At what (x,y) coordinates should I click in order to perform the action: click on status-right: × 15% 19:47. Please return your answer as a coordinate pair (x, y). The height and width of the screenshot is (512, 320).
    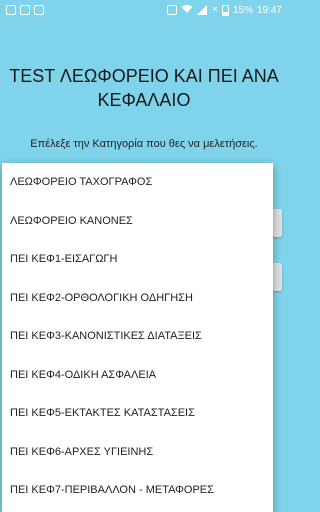
    Looking at the image, I should click on (224, 10).